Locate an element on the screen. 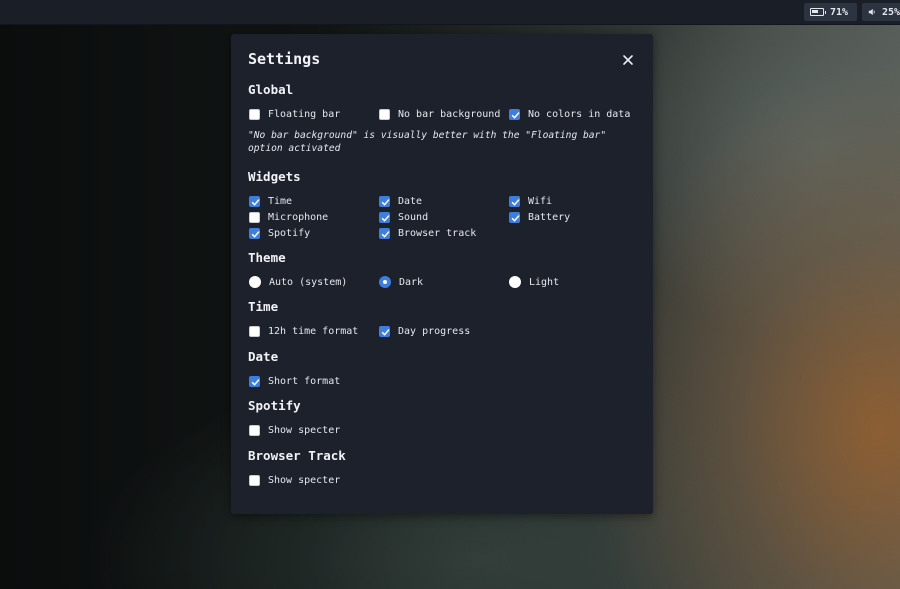 This screenshot has height=589, width=900. battery-icon is located at coordinates (818, 12).